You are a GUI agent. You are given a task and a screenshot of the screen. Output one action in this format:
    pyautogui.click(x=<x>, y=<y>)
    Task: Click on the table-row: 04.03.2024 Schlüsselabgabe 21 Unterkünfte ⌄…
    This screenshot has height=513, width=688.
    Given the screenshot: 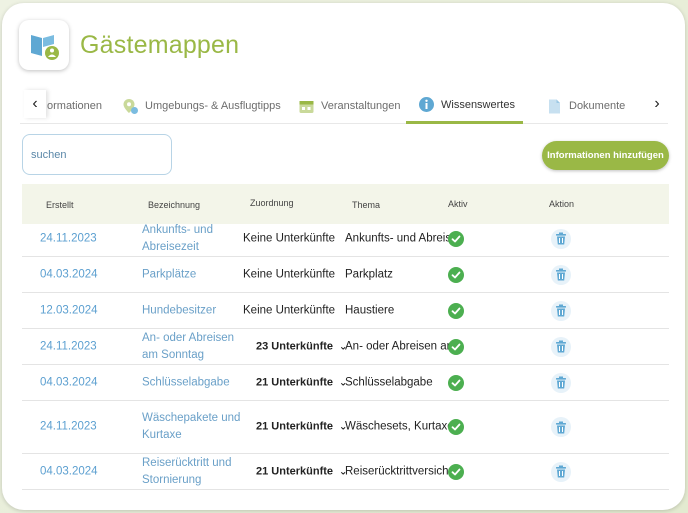 What is the action you would take?
    pyautogui.click(x=345, y=383)
    